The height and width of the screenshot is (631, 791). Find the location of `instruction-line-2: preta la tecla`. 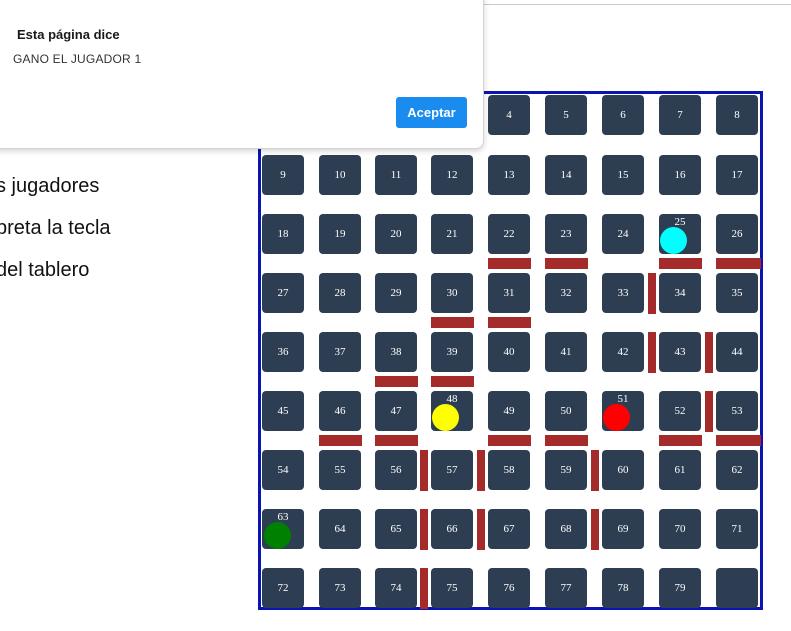

instruction-line-2: preta la tecla is located at coordinates (55, 228).